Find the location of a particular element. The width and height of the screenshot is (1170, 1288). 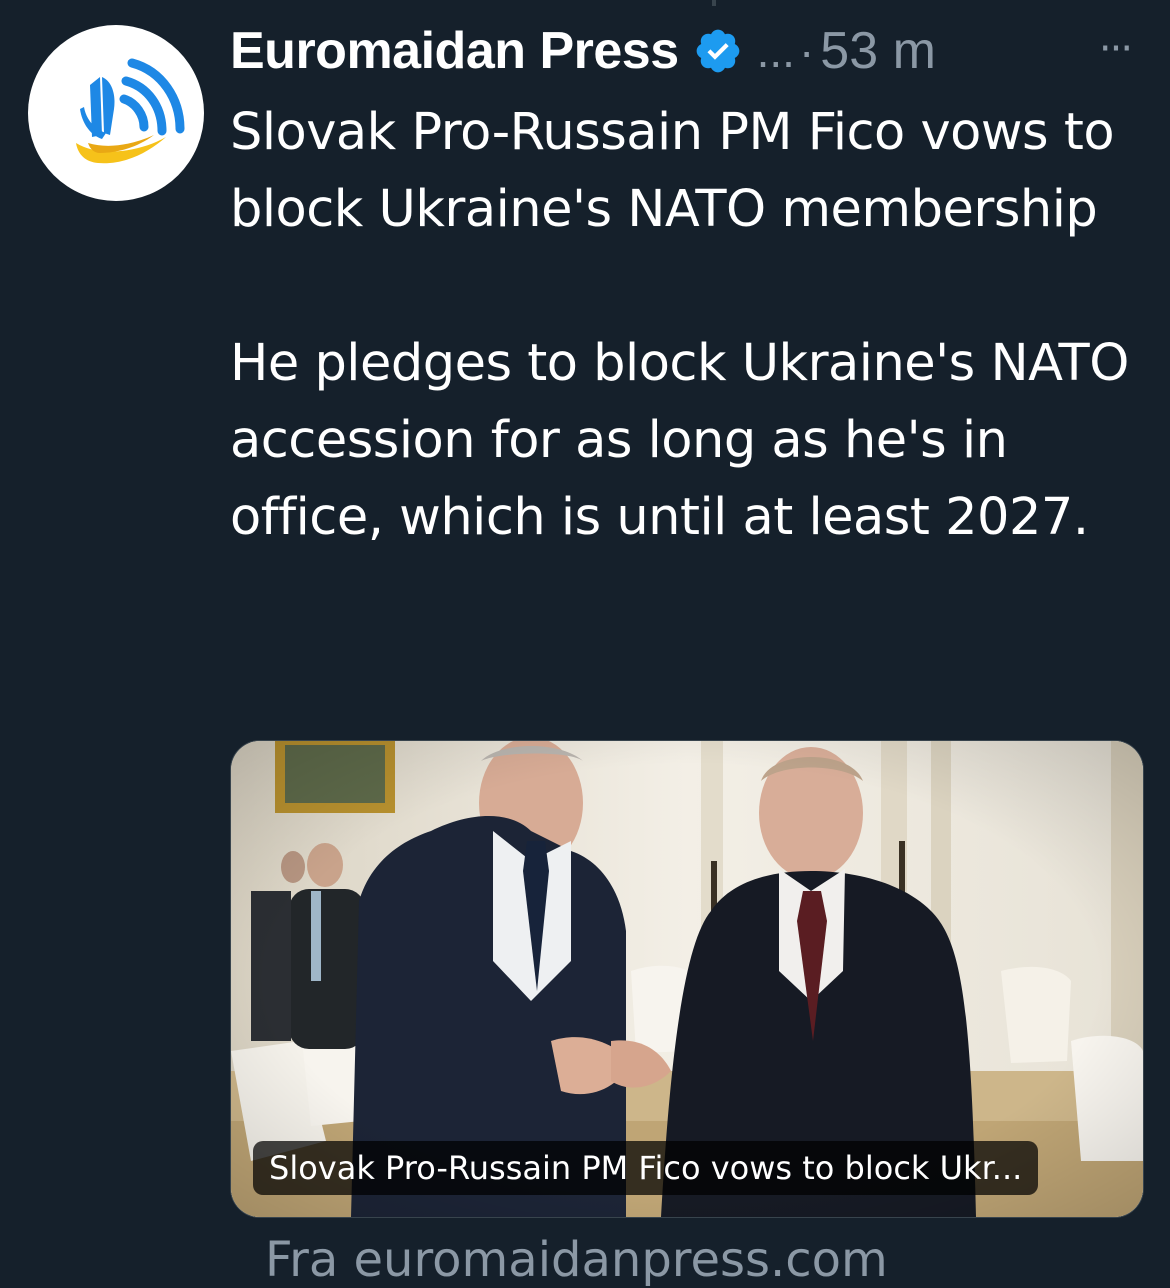

thread-connector-line is located at coordinates (714, 3).